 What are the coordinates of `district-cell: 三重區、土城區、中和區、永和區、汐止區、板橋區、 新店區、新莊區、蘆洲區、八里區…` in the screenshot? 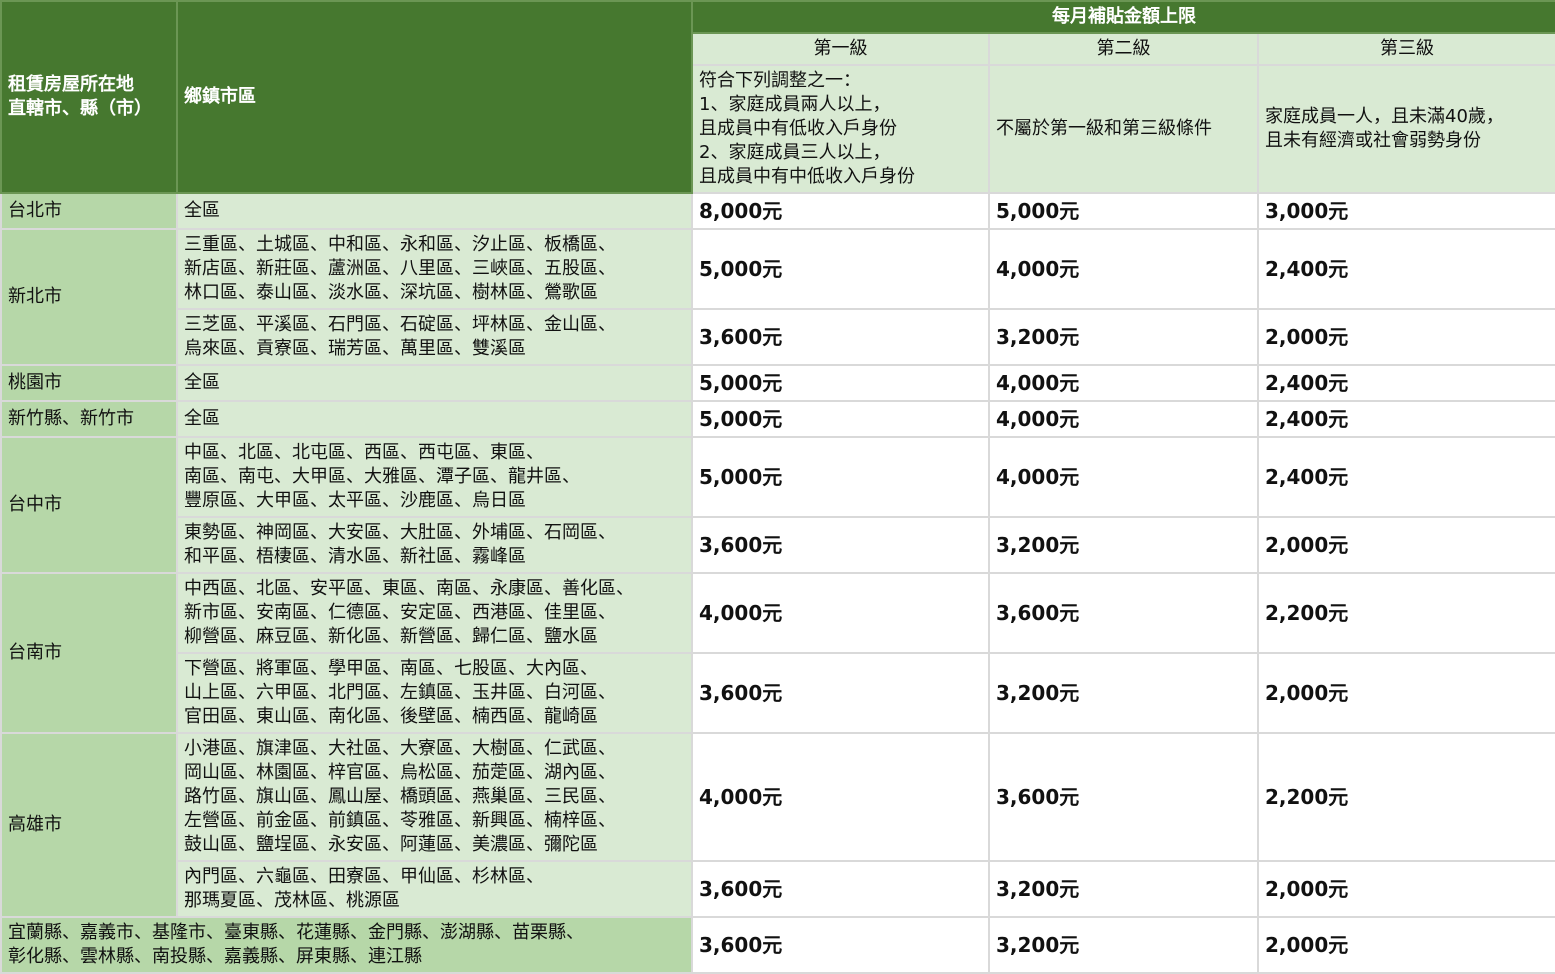 It's located at (434, 269).